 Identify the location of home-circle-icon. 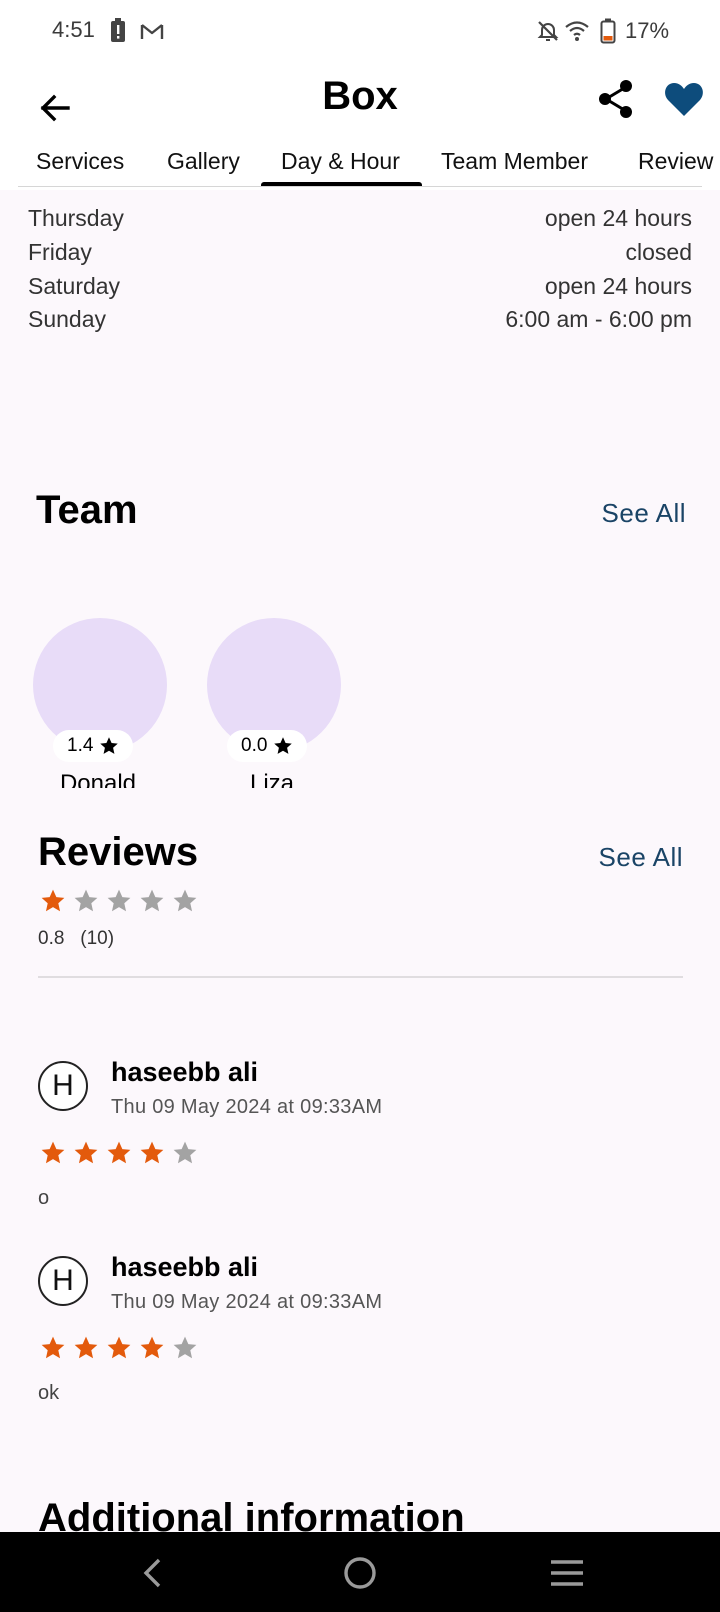
(360, 1573).